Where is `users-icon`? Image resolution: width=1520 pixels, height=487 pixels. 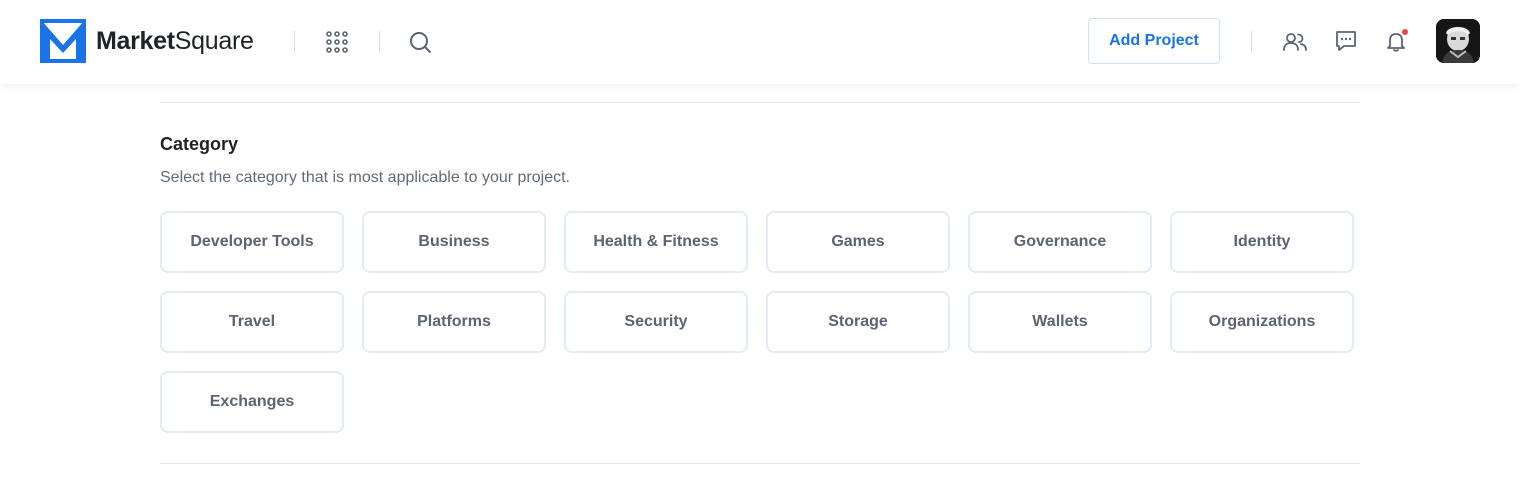
users-icon is located at coordinates (1295, 42).